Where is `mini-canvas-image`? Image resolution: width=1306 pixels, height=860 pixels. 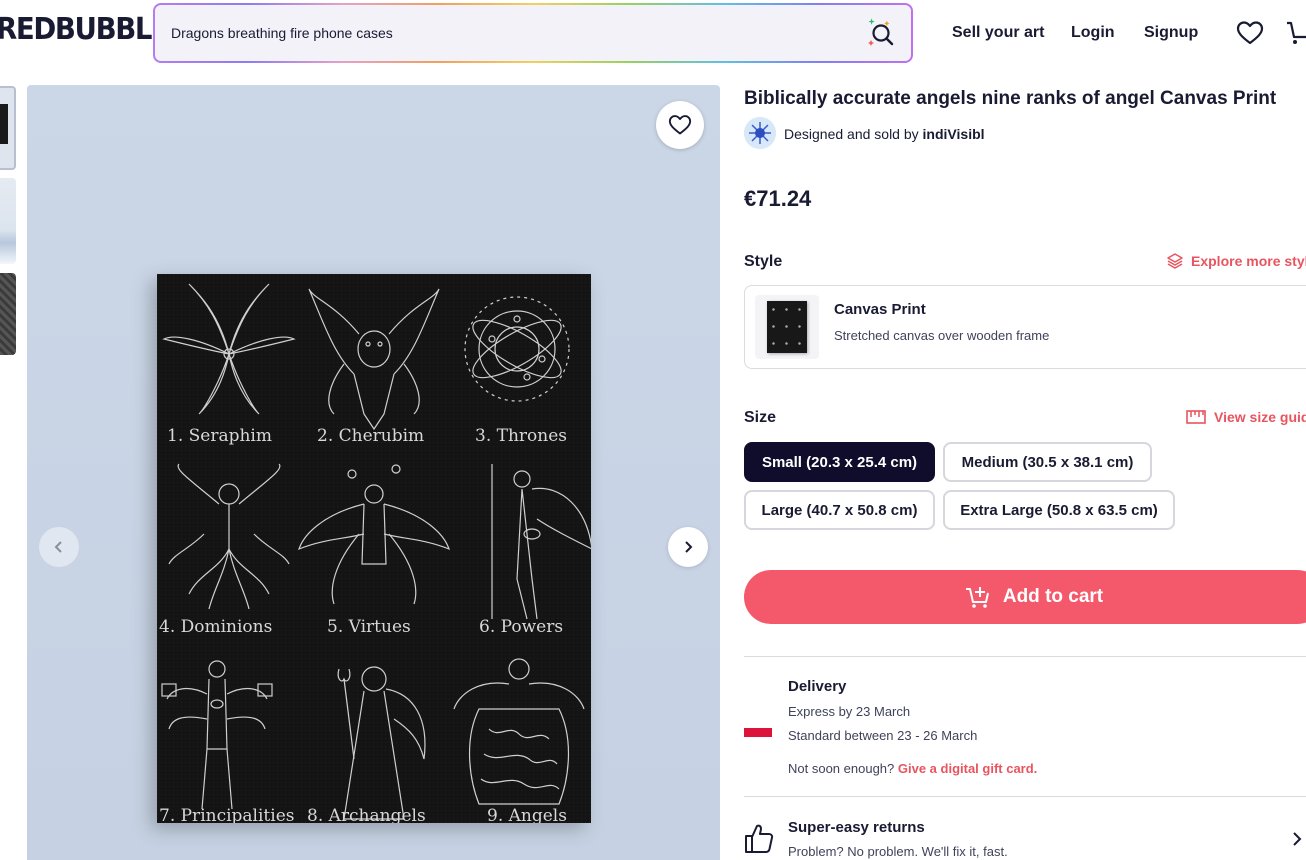 mini-canvas-image is located at coordinates (787, 327).